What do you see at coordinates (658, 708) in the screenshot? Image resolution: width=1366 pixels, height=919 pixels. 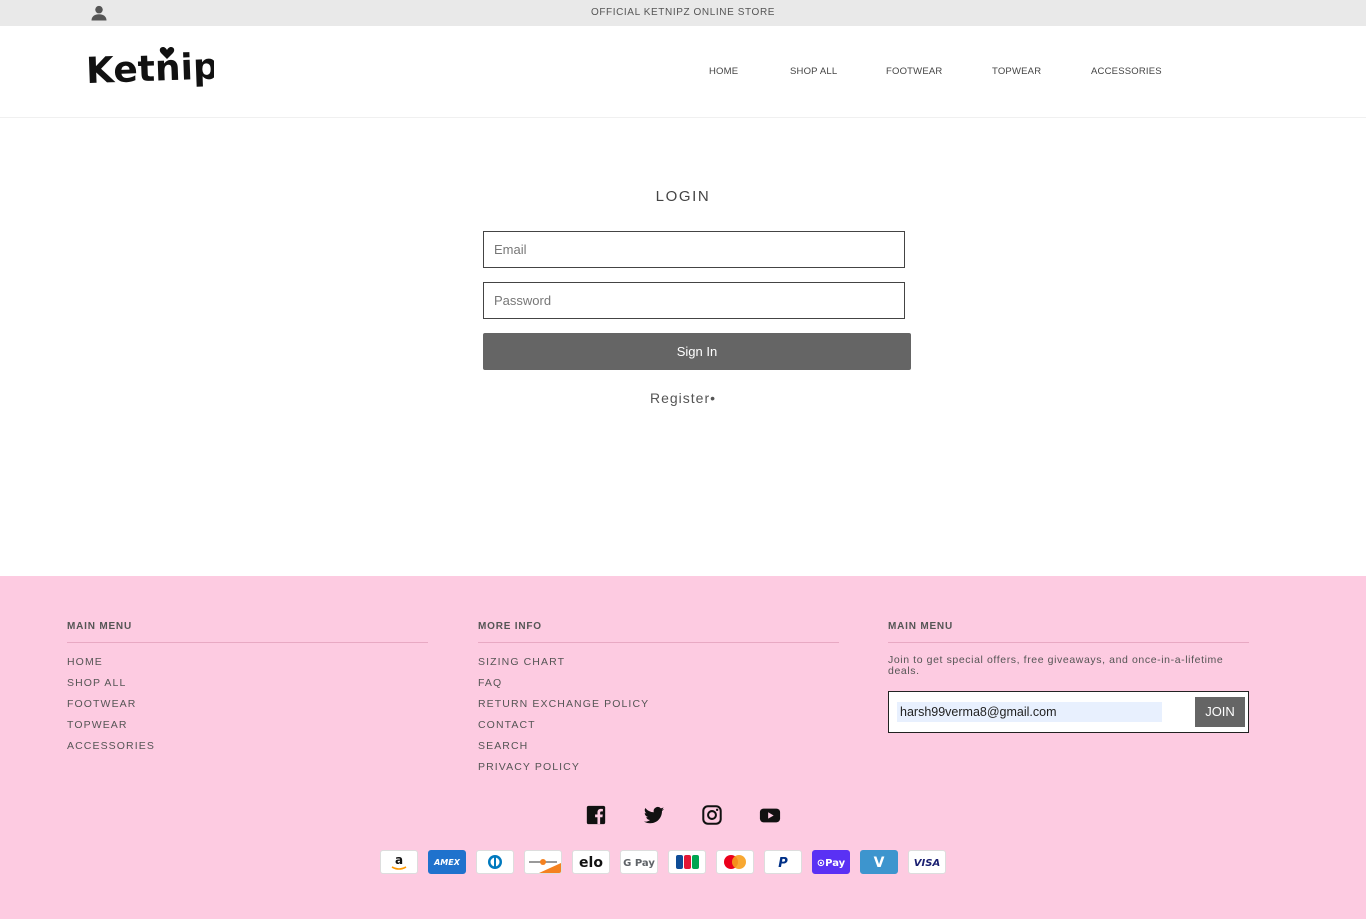 I see `footer-link-return-policy: RETURN EXCHANGE POLICY` at bounding box center [658, 708].